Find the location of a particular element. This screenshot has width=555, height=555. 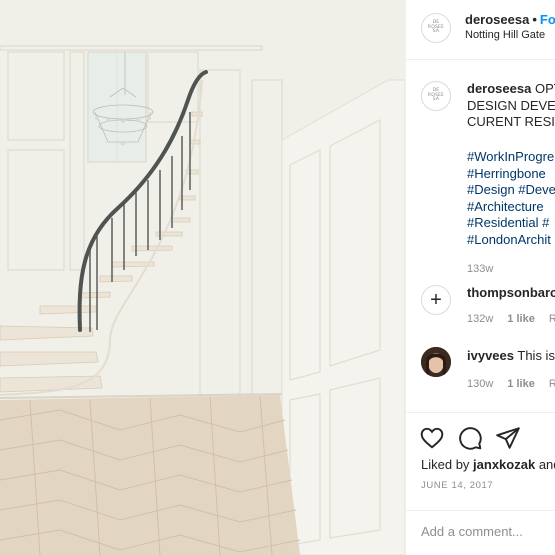

avatar-photo is located at coordinates (436, 362).